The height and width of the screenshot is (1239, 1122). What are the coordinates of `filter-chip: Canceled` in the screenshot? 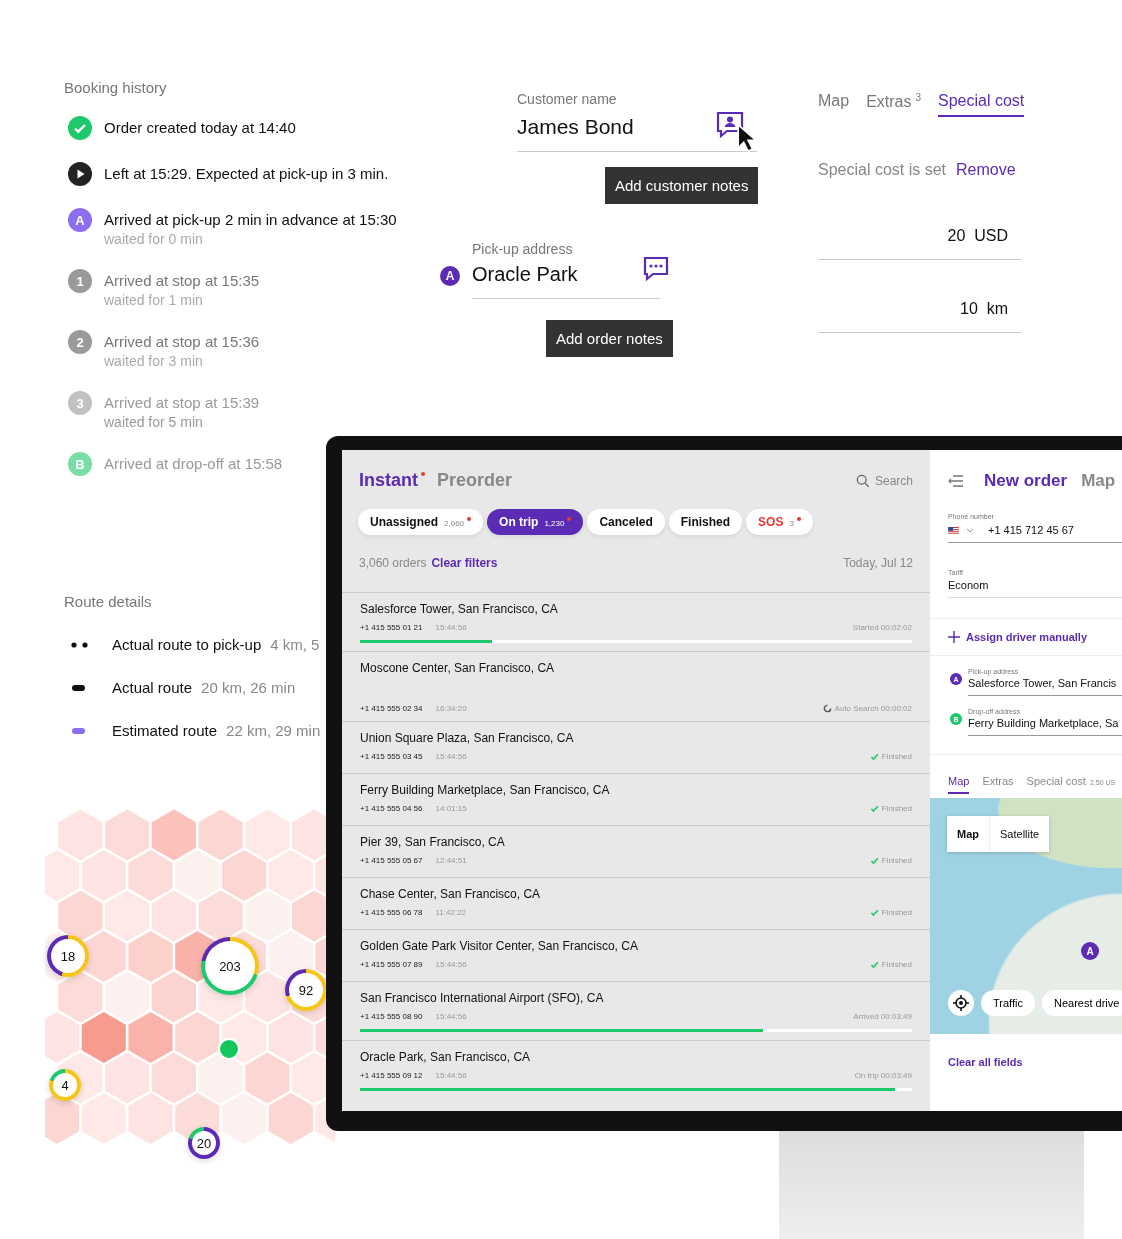 It's located at (626, 522).